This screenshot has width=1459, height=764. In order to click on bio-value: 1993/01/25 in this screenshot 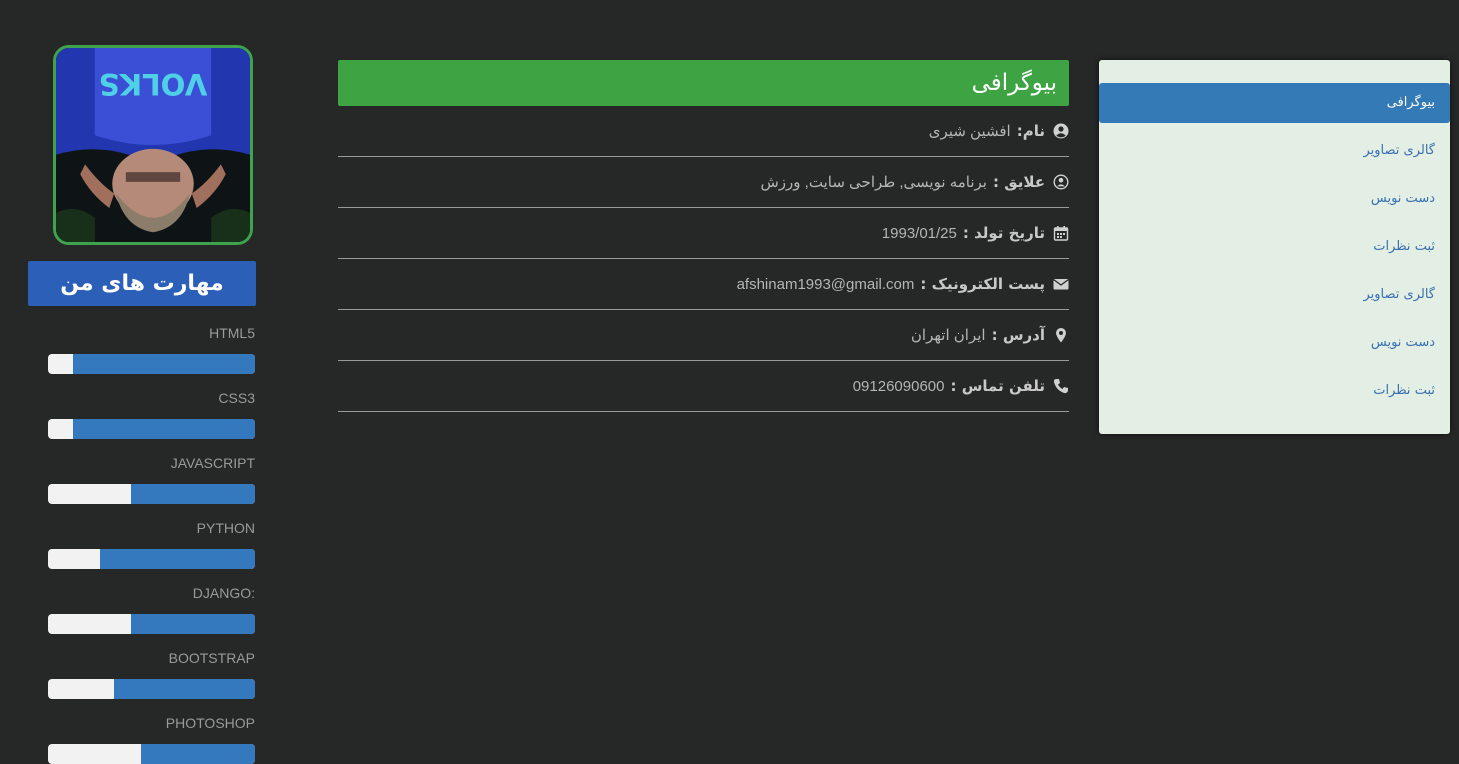, I will do `click(919, 233)`.